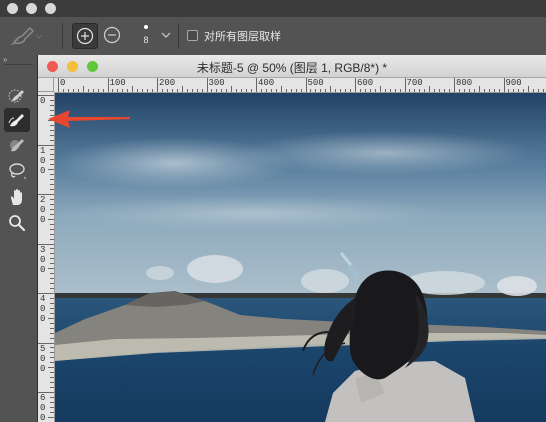  I want to click on lasso-icon, so click(18, 171).